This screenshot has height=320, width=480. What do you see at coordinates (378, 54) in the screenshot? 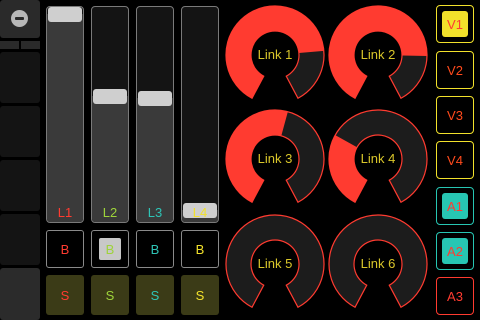
I see `knob-label: Link 2` at bounding box center [378, 54].